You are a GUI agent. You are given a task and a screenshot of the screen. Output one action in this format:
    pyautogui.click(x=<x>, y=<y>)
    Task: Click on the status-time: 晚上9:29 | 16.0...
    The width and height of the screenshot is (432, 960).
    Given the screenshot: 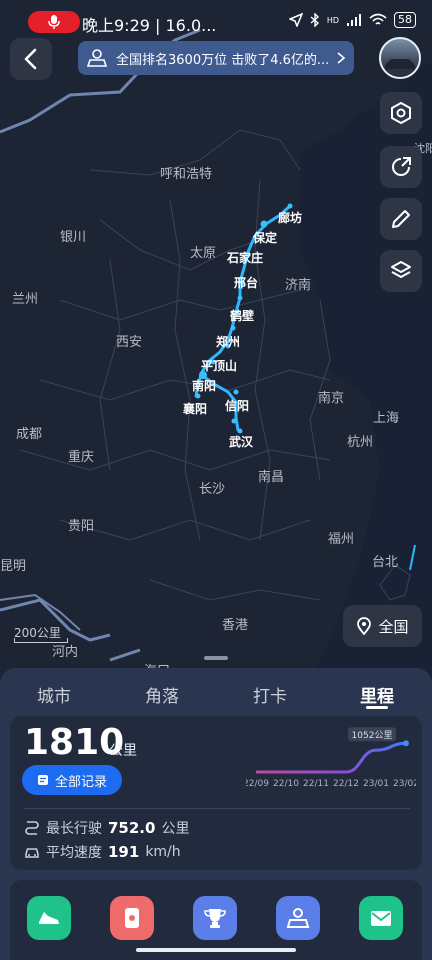 What is the action you would take?
    pyautogui.click(x=149, y=25)
    